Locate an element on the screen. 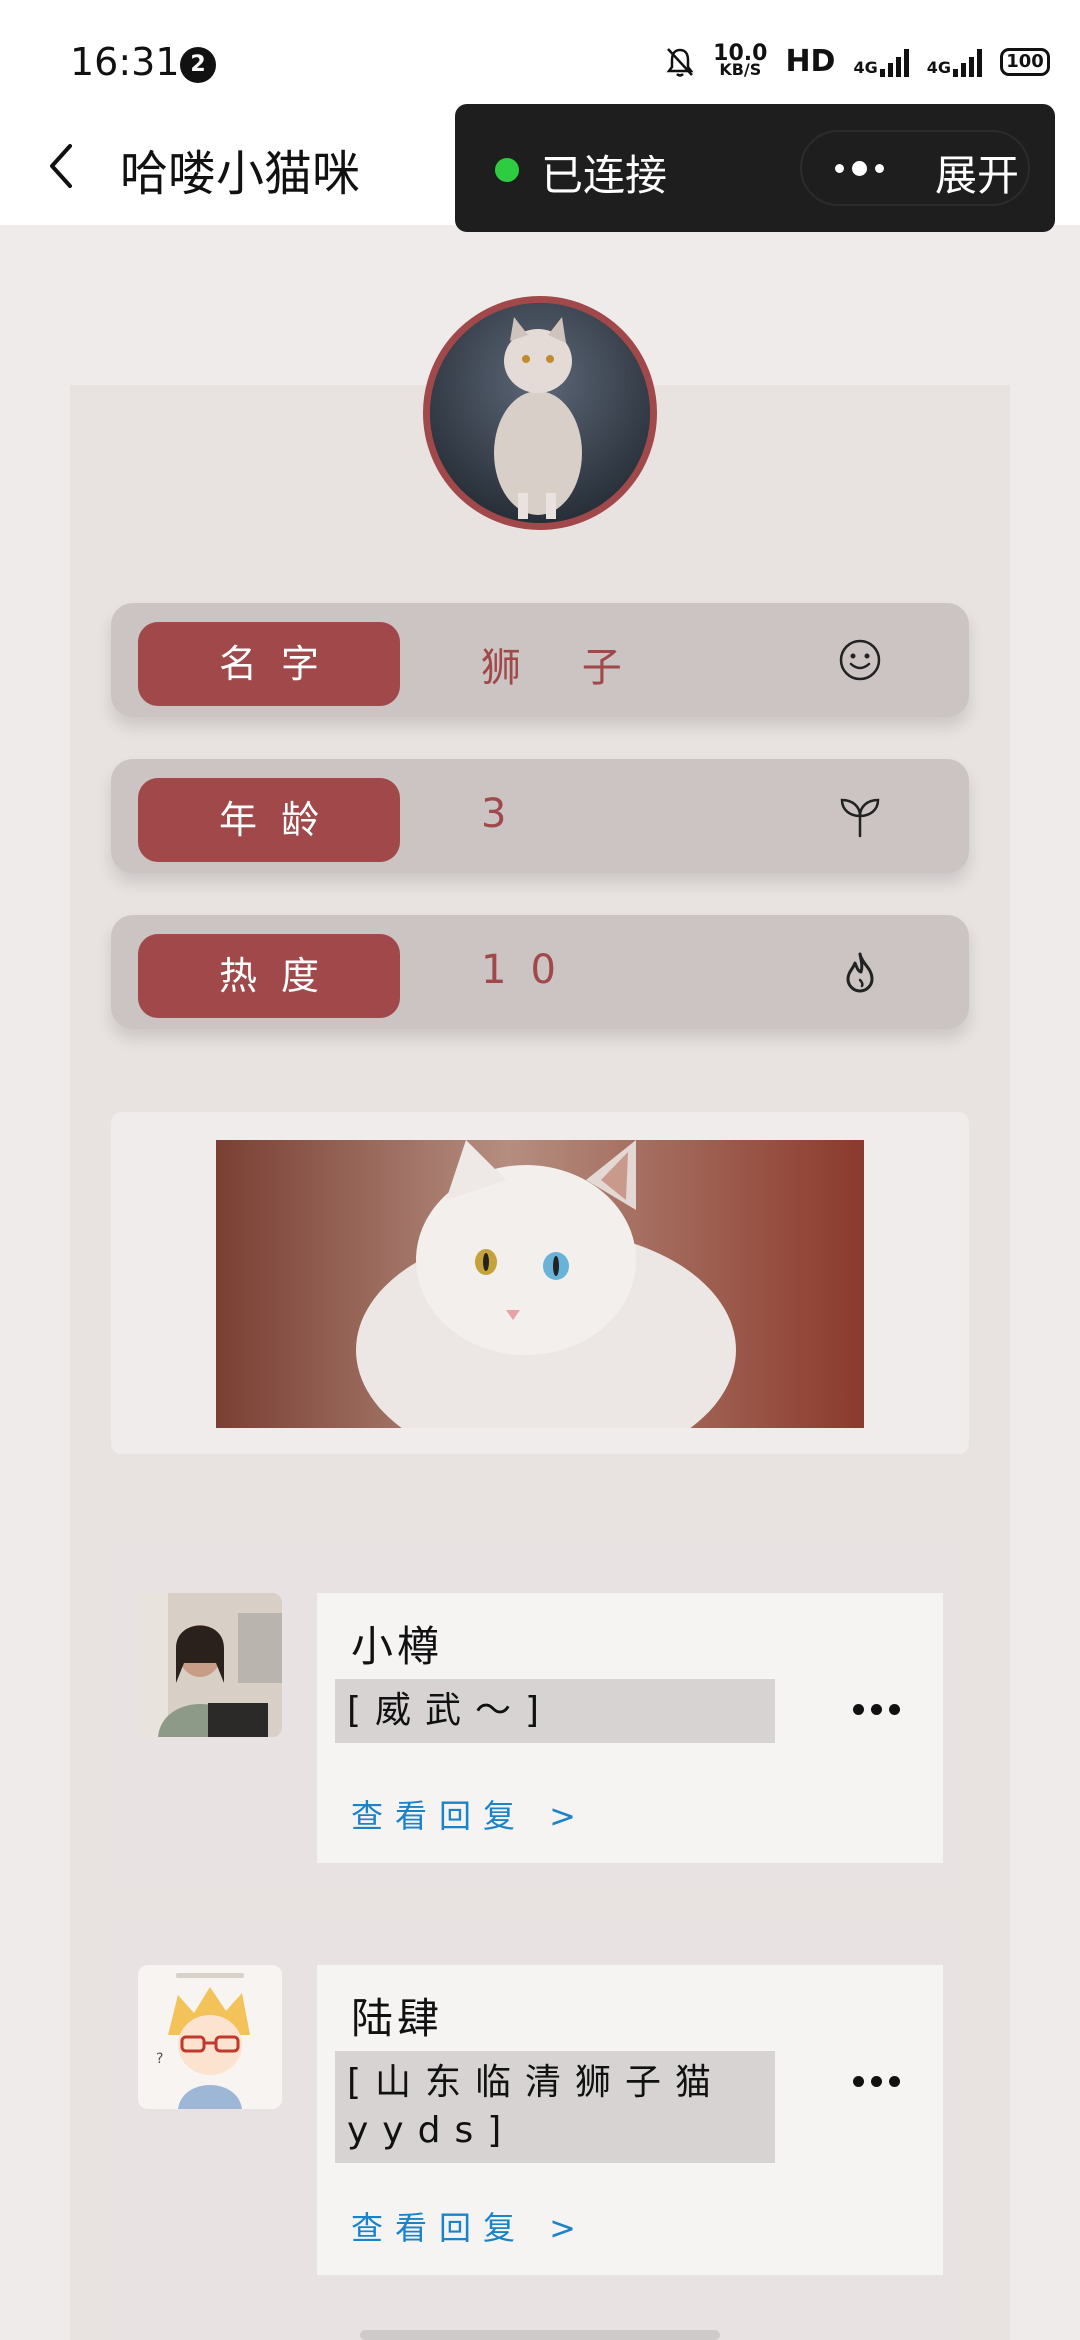 The image size is (1080, 2340). home-indicator is located at coordinates (540, 2335).